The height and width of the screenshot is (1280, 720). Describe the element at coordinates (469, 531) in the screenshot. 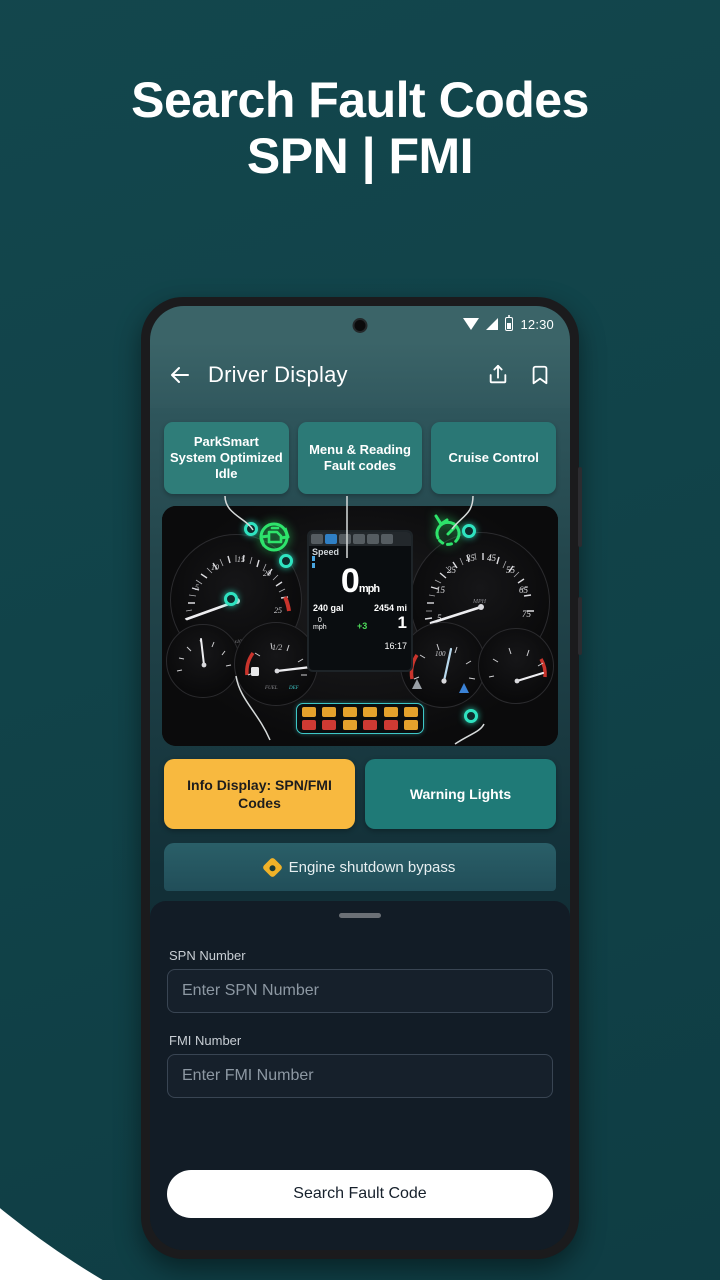

I see `callout-dot-cruise` at that location.